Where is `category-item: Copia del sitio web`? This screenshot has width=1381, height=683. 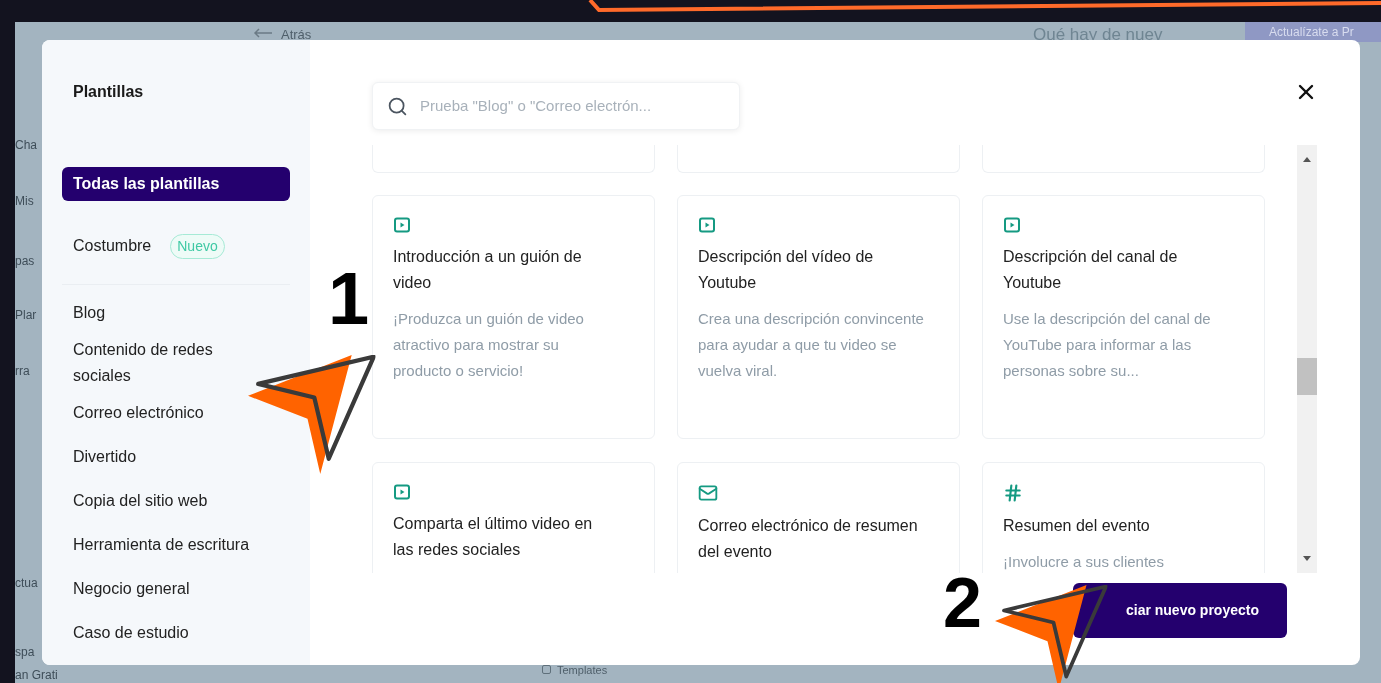 category-item: Copia del sitio web is located at coordinates (140, 501).